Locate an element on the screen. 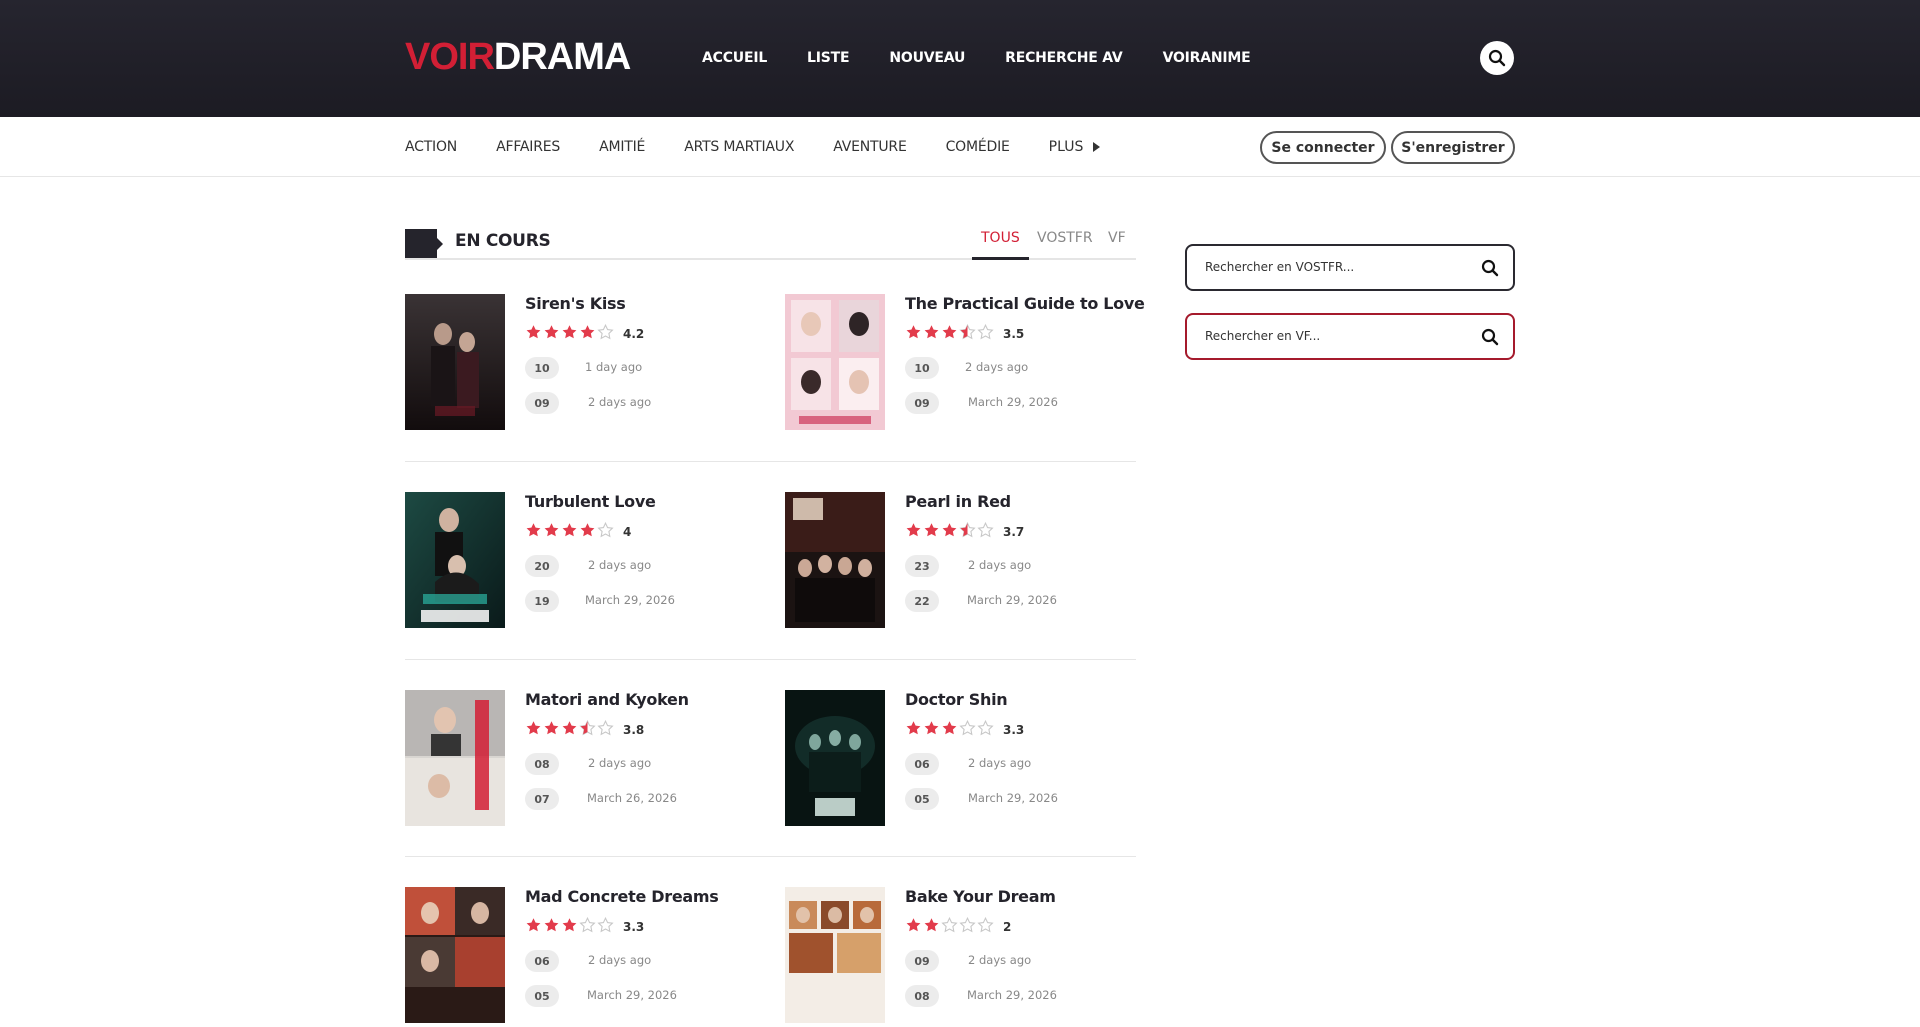 This screenshot has width=1920, height=1027. nav-accueil: ACCUEIL is located at coordinates (734, 58).